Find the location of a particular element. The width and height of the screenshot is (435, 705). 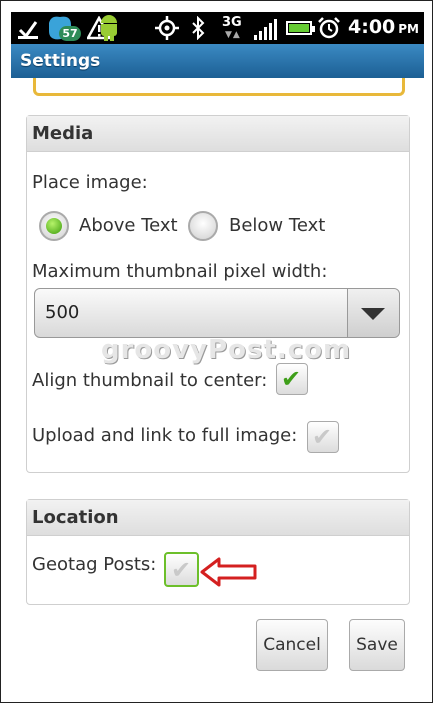

thumbnail-width-value: 500 is located at coordinates (62, 312).